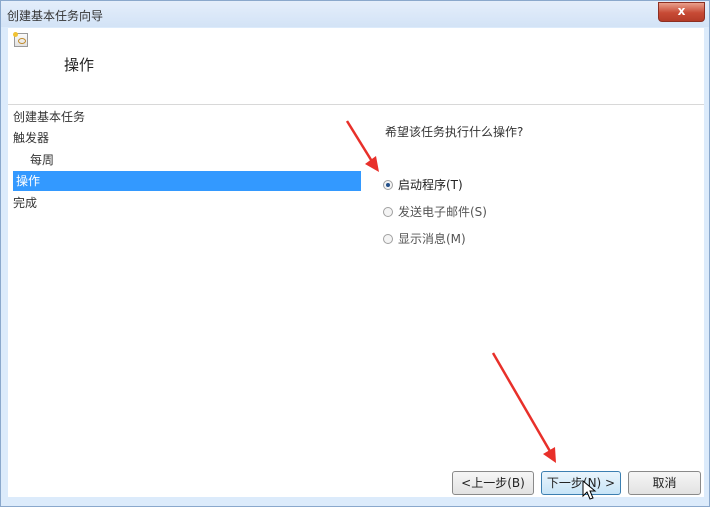  Describe the element at coordinates (388, 184) in the screenshot. I see `radio-start-program` at that location.